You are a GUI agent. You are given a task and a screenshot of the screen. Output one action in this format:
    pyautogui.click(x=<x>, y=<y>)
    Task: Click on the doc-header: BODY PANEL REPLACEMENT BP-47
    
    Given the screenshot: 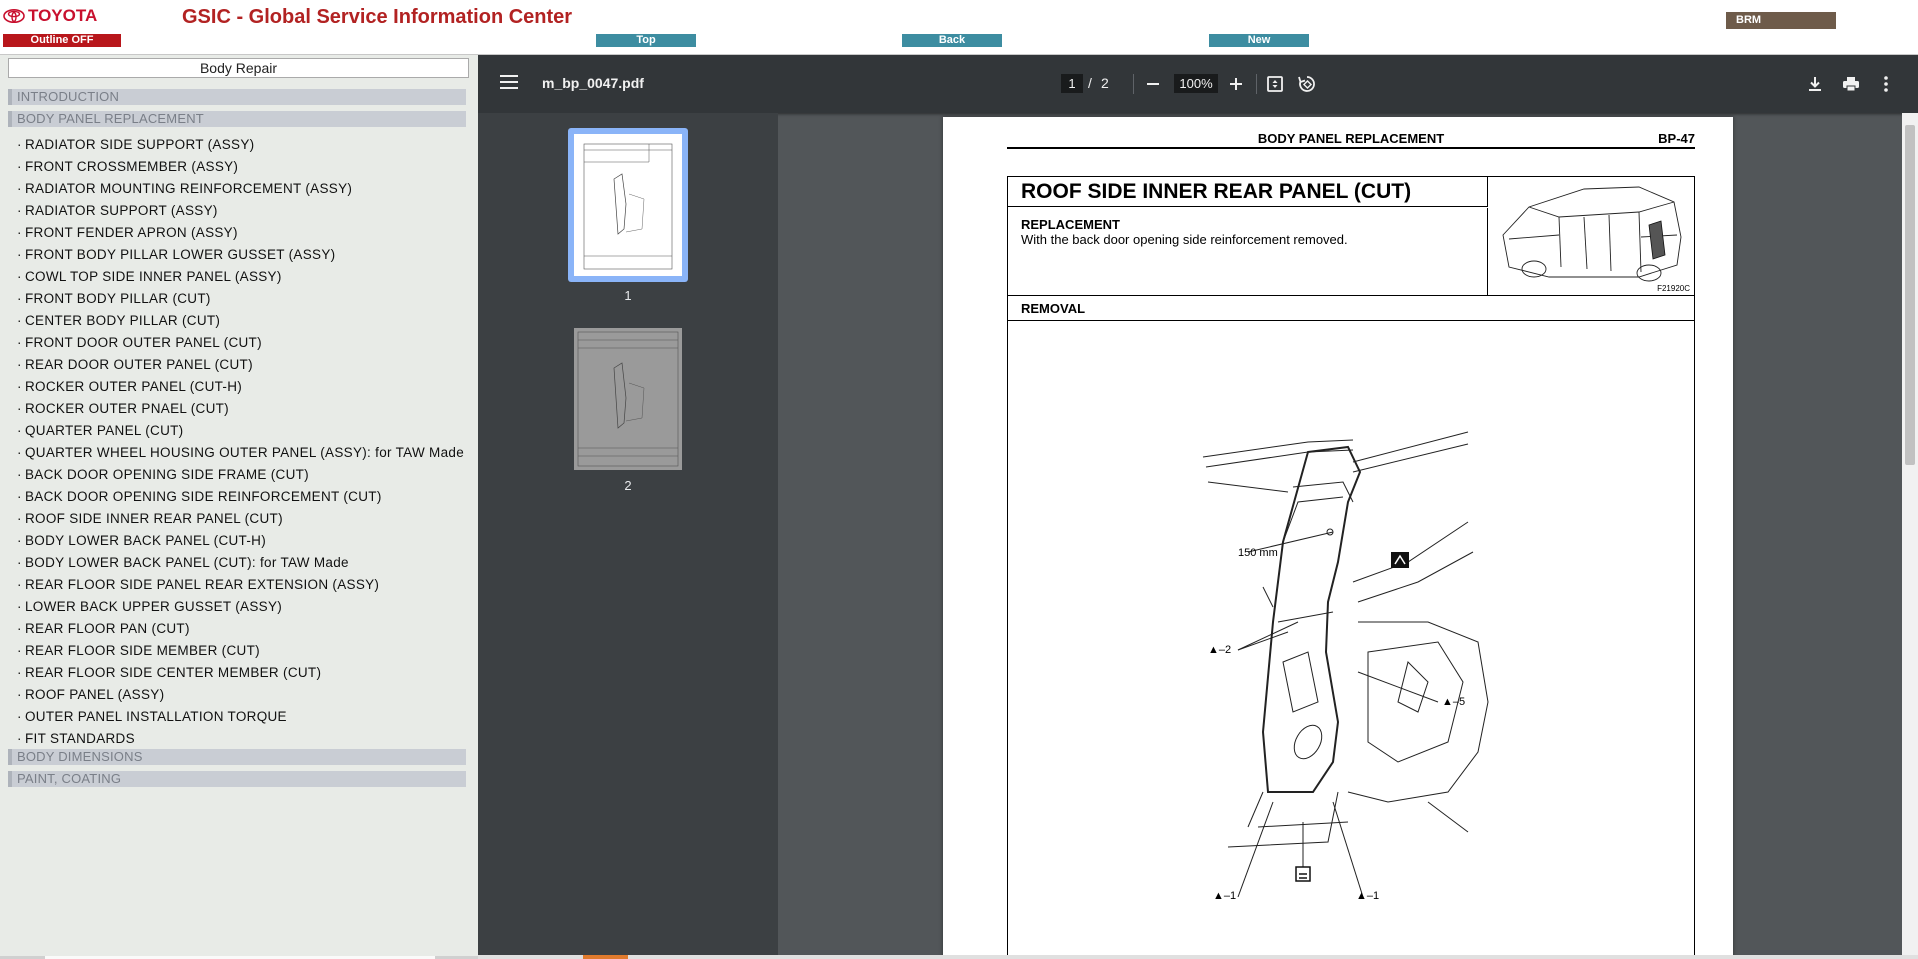 What is the action you would take?
    pyautogui.click(x=1351, y=139)
    